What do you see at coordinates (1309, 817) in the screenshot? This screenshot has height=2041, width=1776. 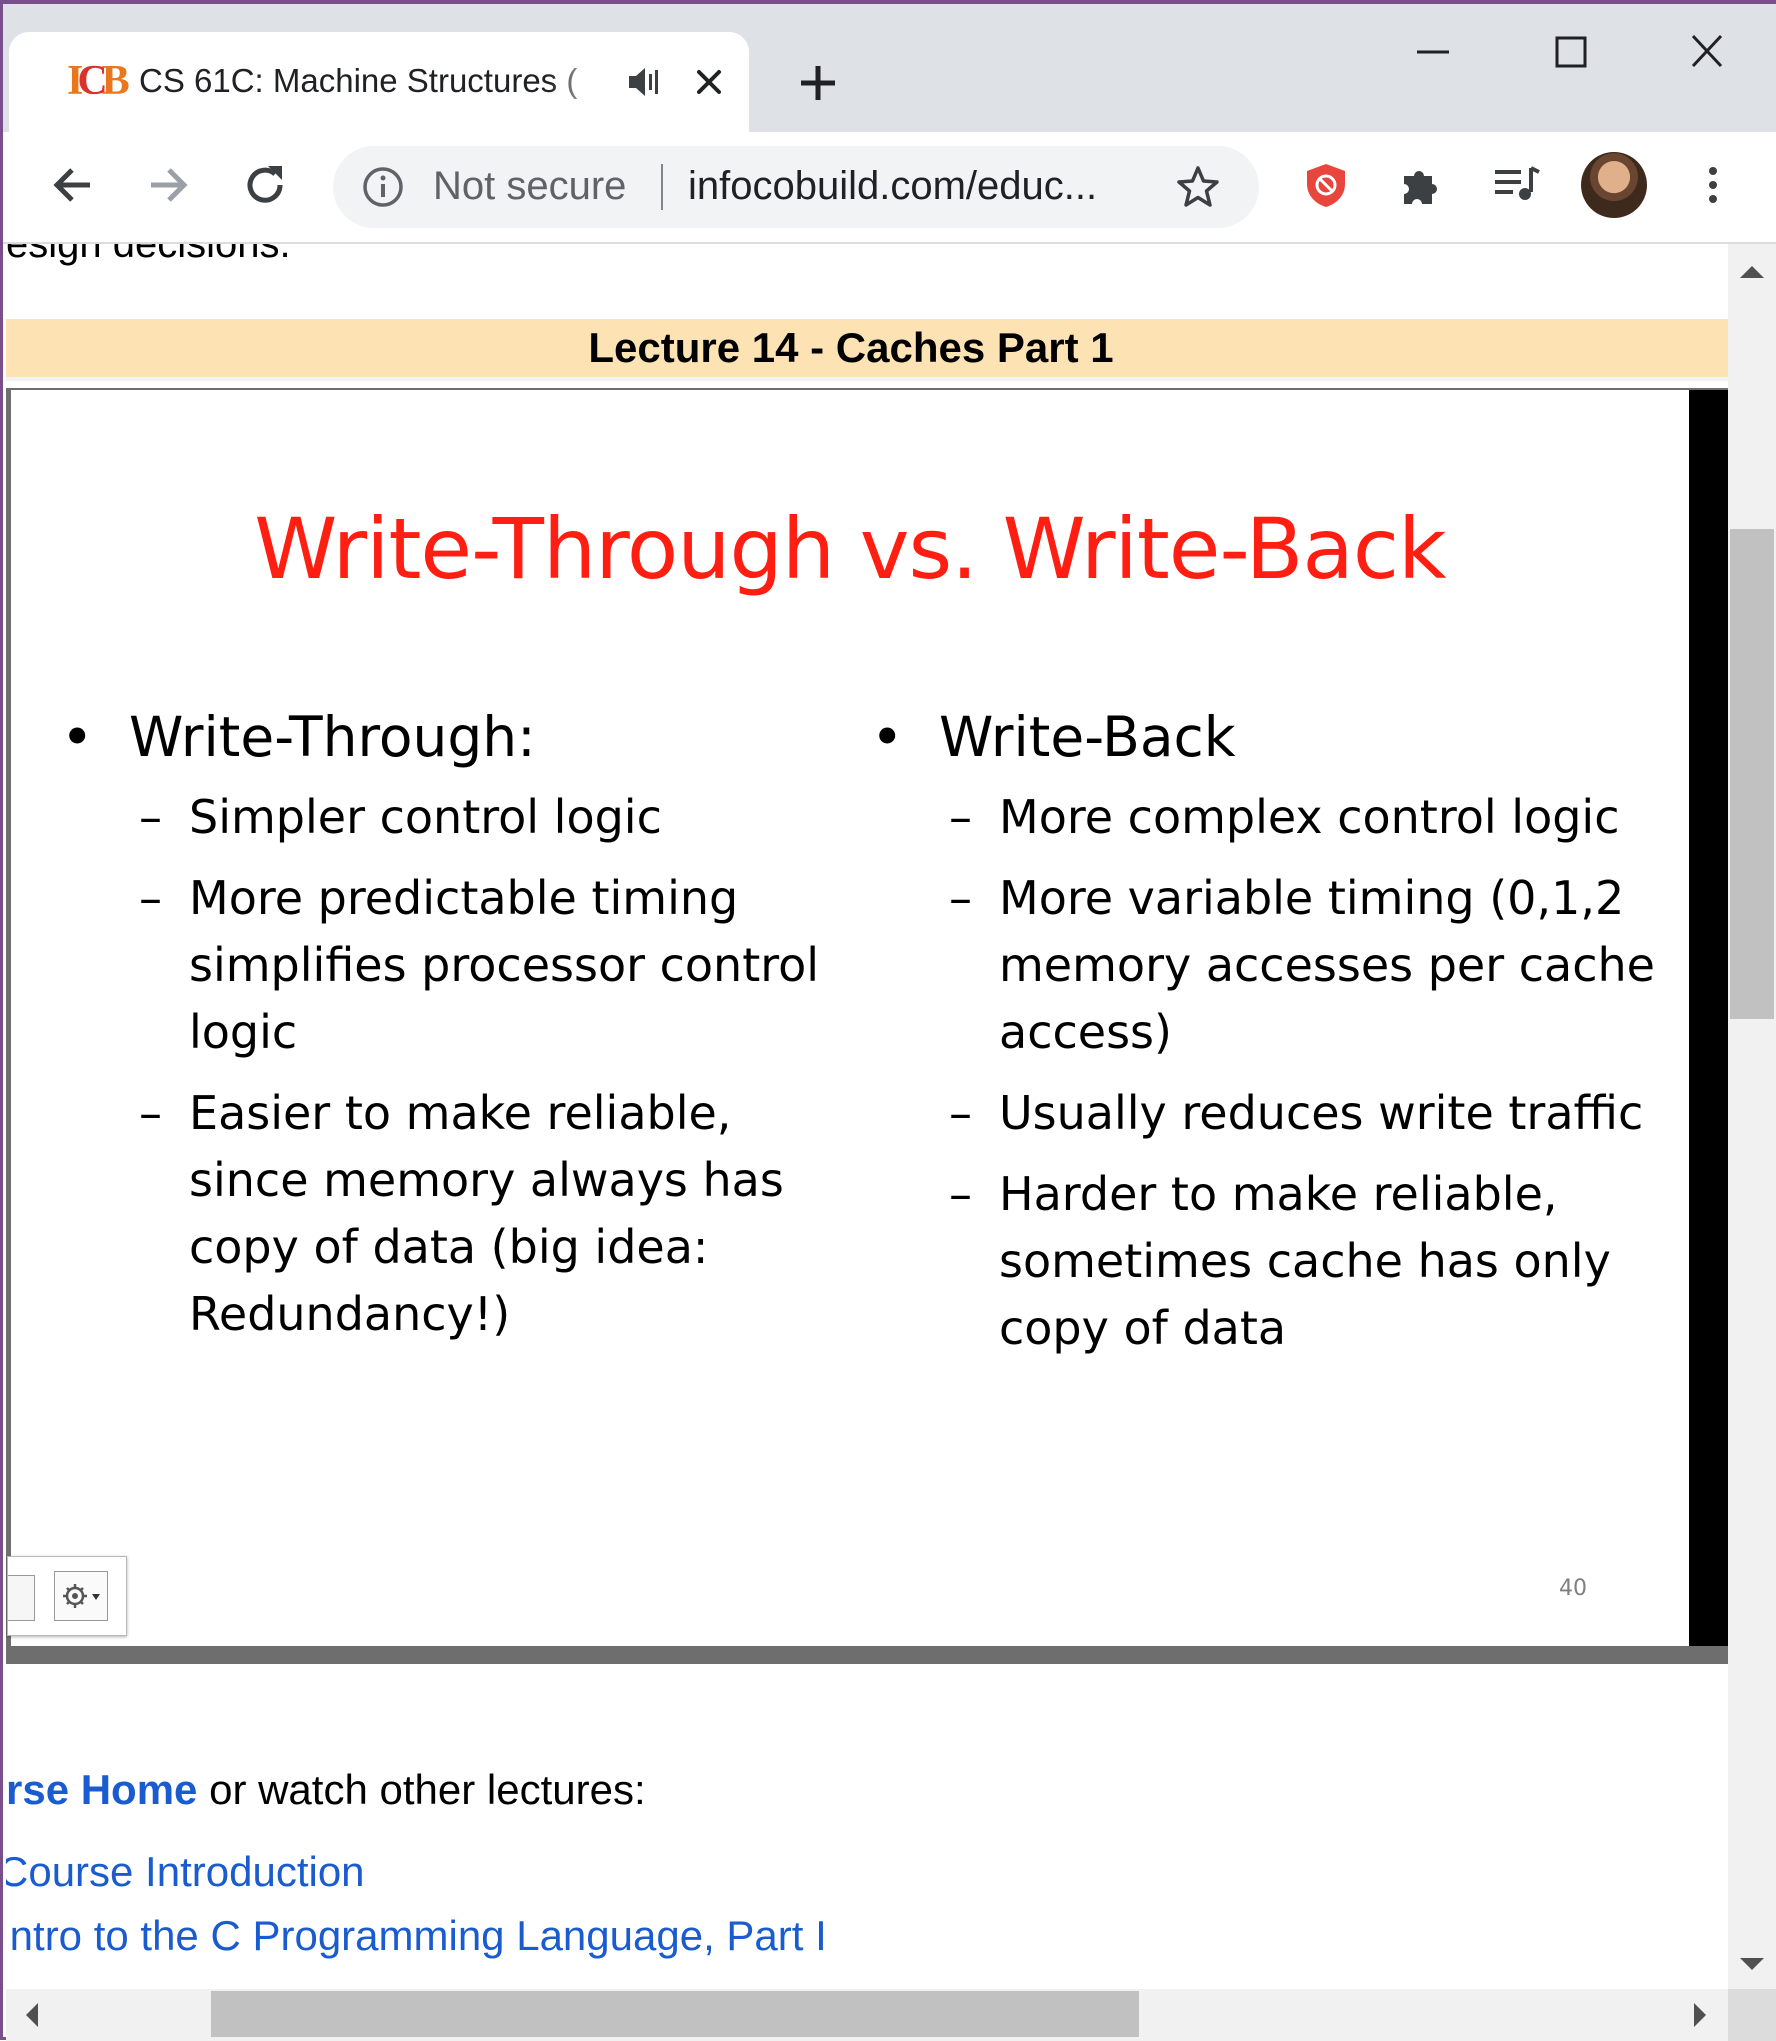 I see `list-item-text: More complex control logic` at bounding box center [1309, 817].